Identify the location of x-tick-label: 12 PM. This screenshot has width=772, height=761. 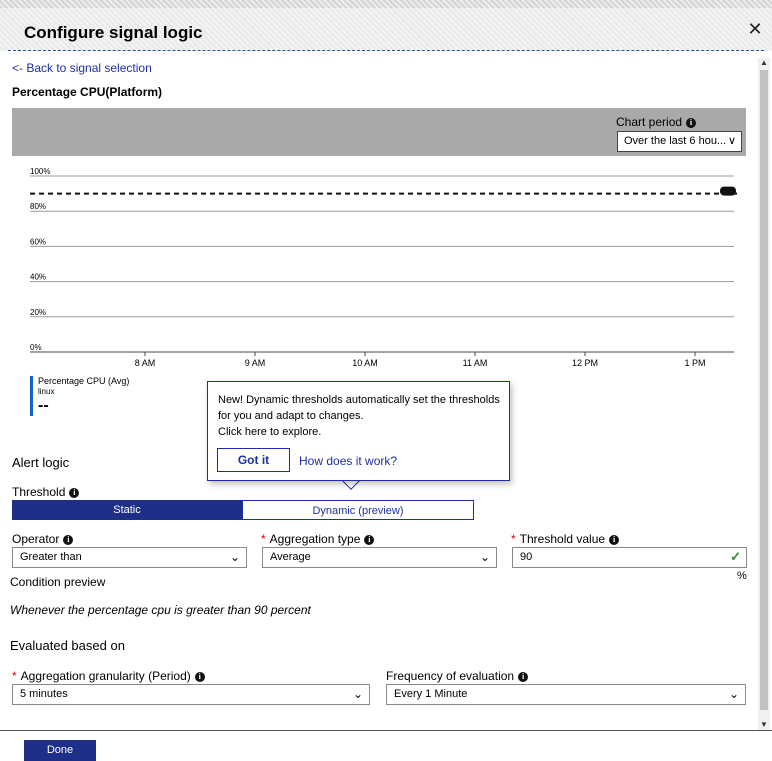
(585, 363).